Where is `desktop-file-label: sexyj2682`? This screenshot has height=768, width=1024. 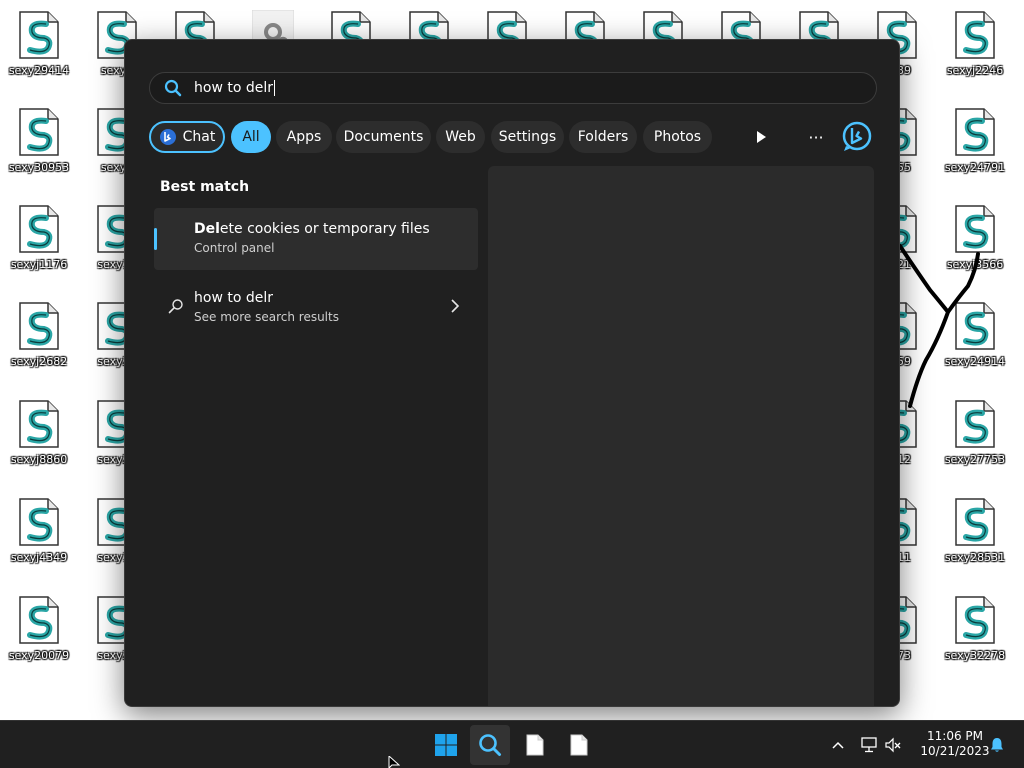
desktop-file-label: sexyj2682 is located at coordinates (39, 361).